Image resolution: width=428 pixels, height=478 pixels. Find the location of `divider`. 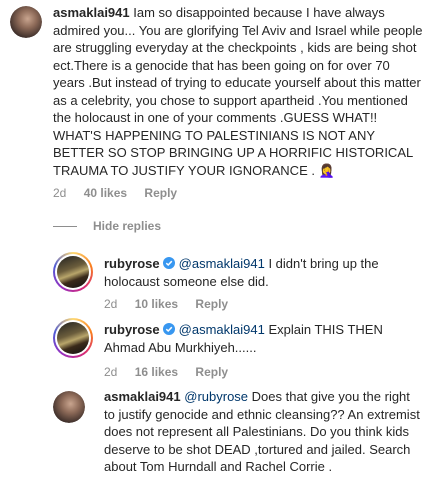

divider is located at coordinates (65, 227).